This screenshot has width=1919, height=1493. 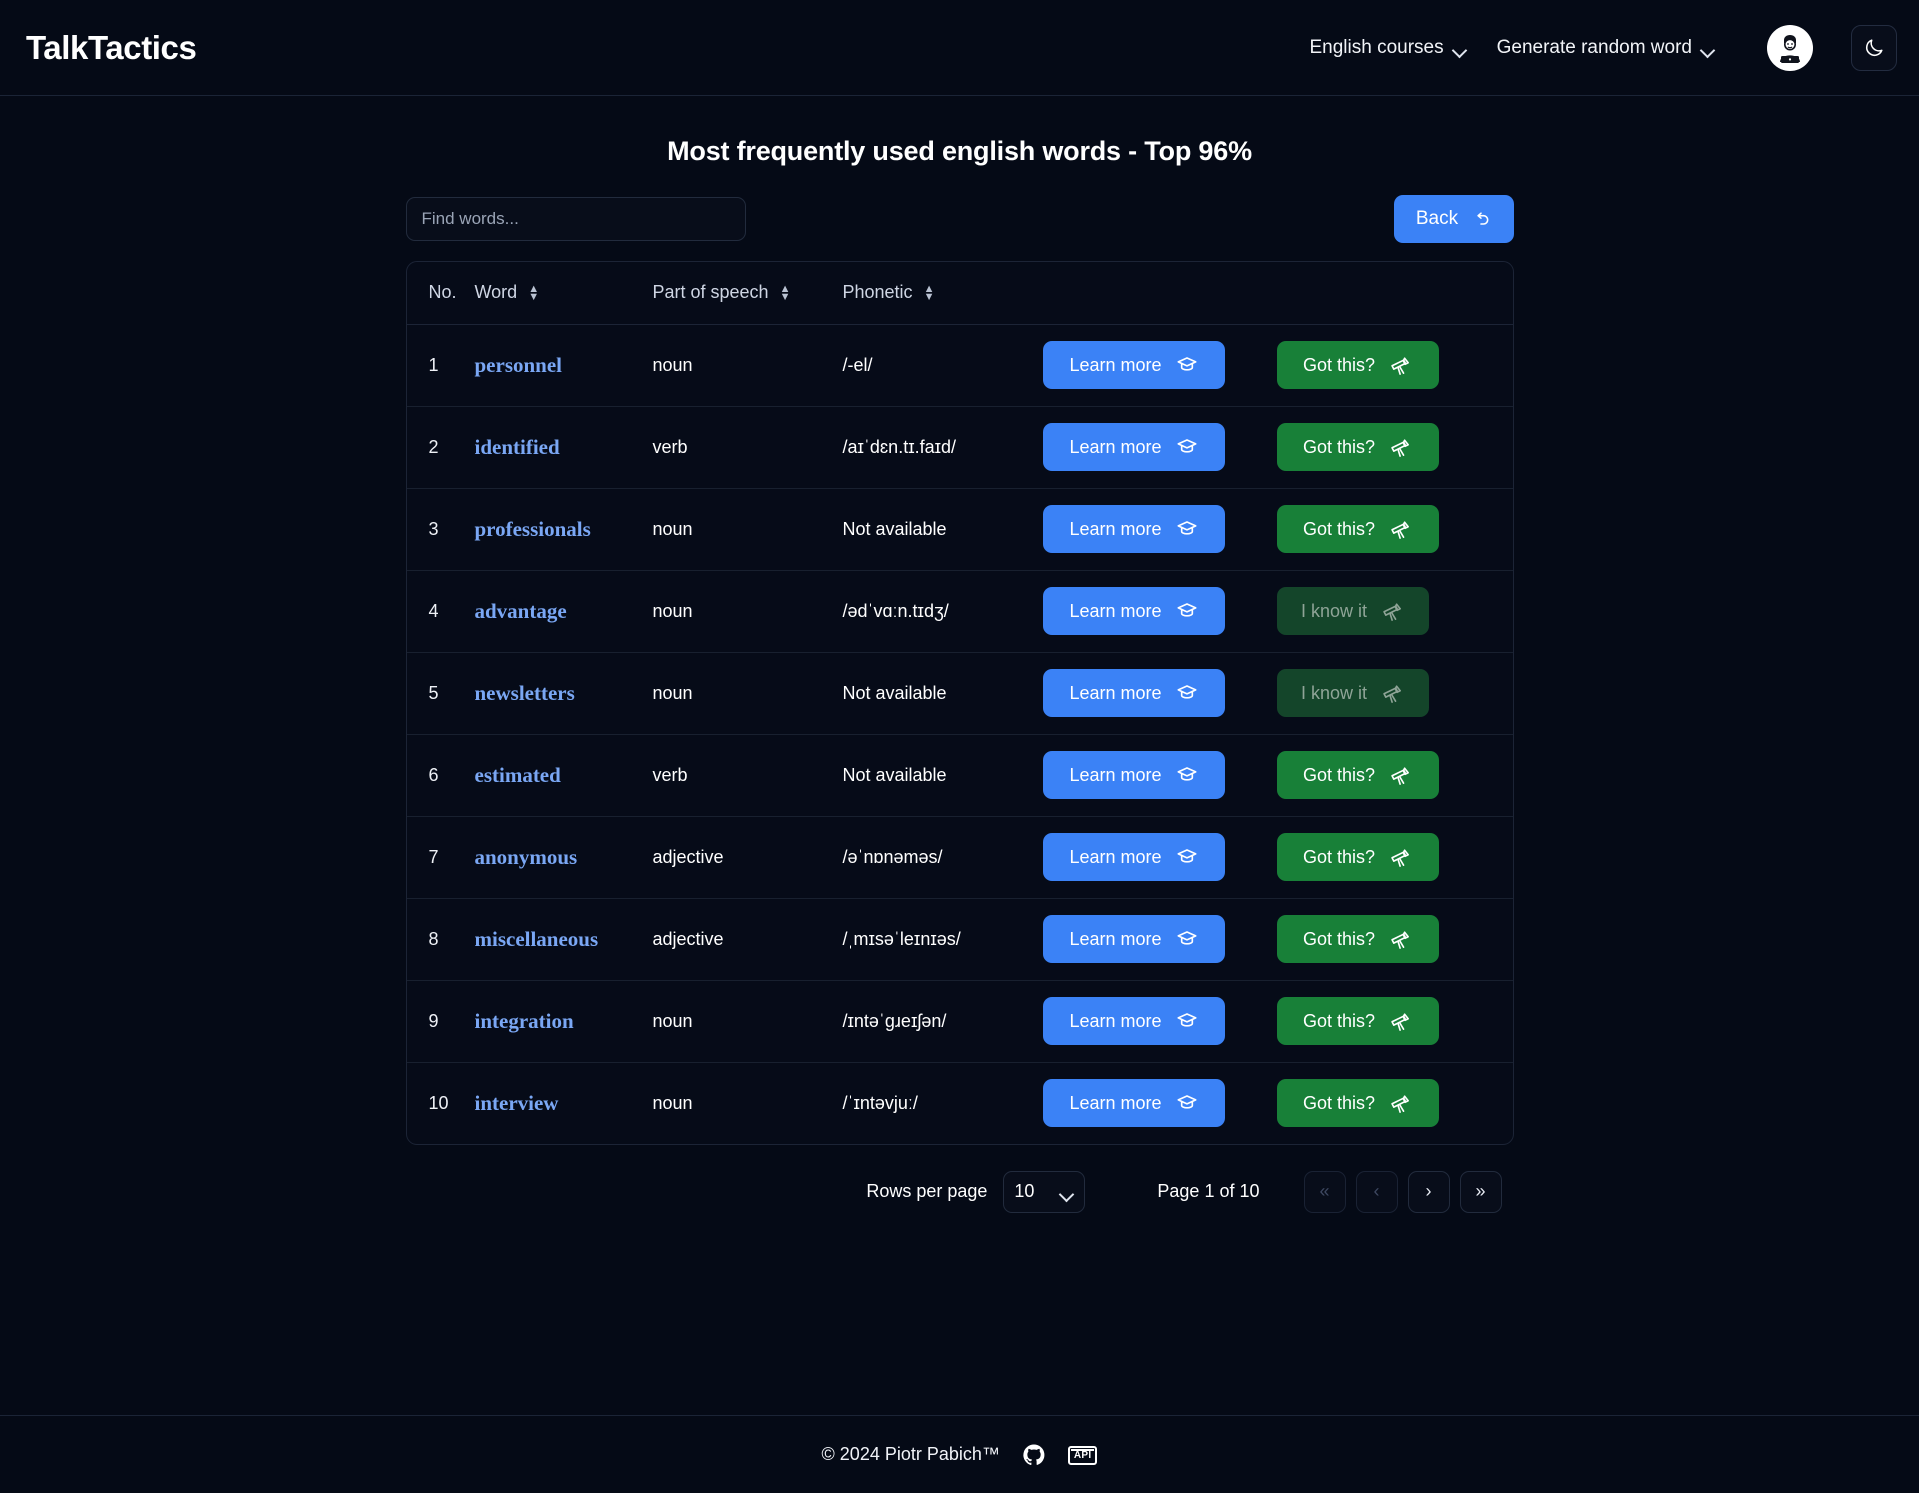 What do you see at coordinates (959, 219) in the screenshot?
I see `table-toolbar: Back` at bounding box center [959, 219].